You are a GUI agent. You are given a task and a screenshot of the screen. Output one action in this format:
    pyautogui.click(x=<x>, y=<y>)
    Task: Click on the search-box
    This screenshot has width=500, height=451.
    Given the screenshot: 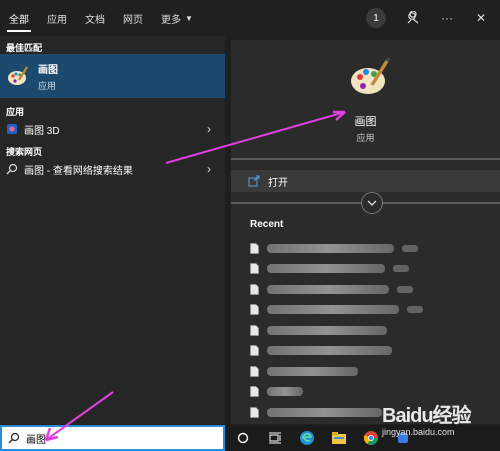 What is the action you would take?
    pyautogui.click(x=112, y=438)
    